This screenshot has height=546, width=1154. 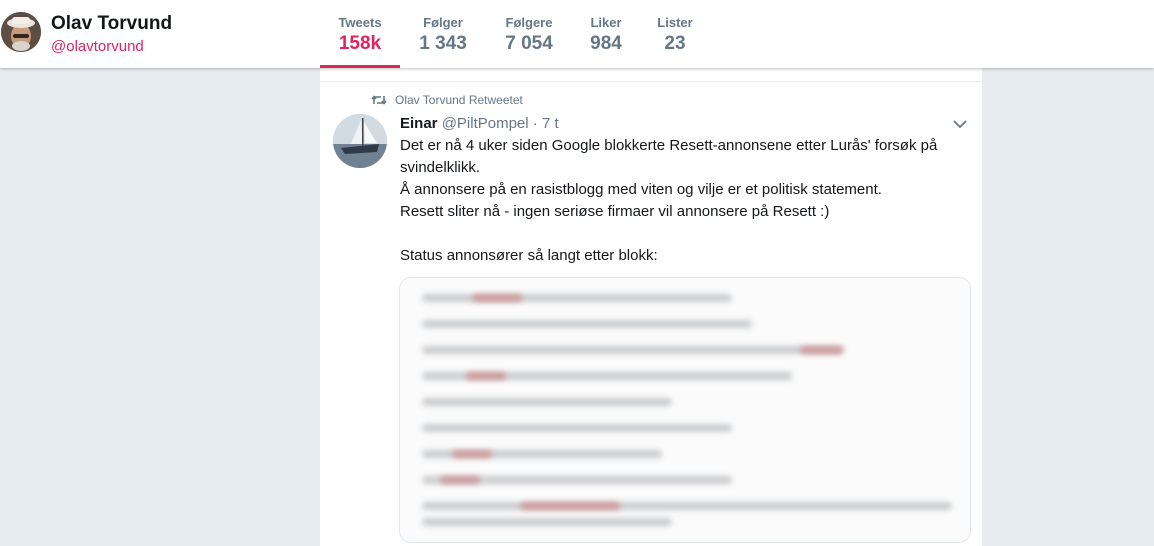 I want to click on tweet-timestamp: · 7 t, so click(x=544, y=123).